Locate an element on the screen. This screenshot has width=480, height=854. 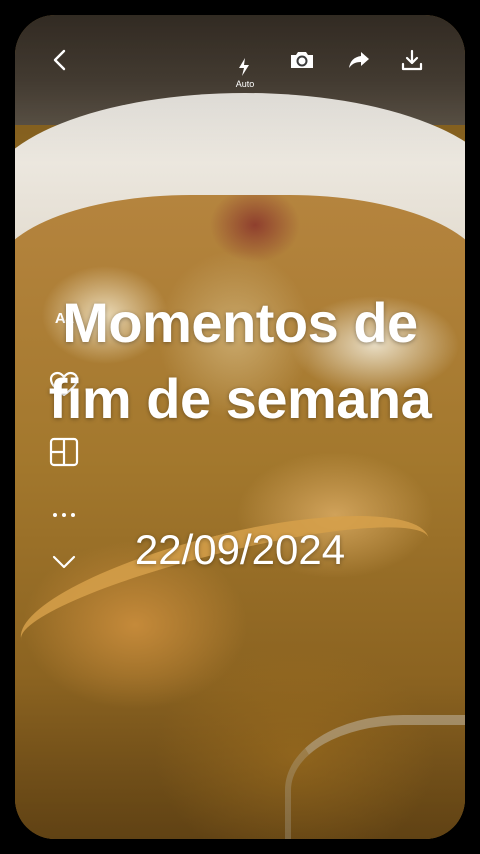
memory-date: 22/09/2024 is located at coordinates (240, 549).